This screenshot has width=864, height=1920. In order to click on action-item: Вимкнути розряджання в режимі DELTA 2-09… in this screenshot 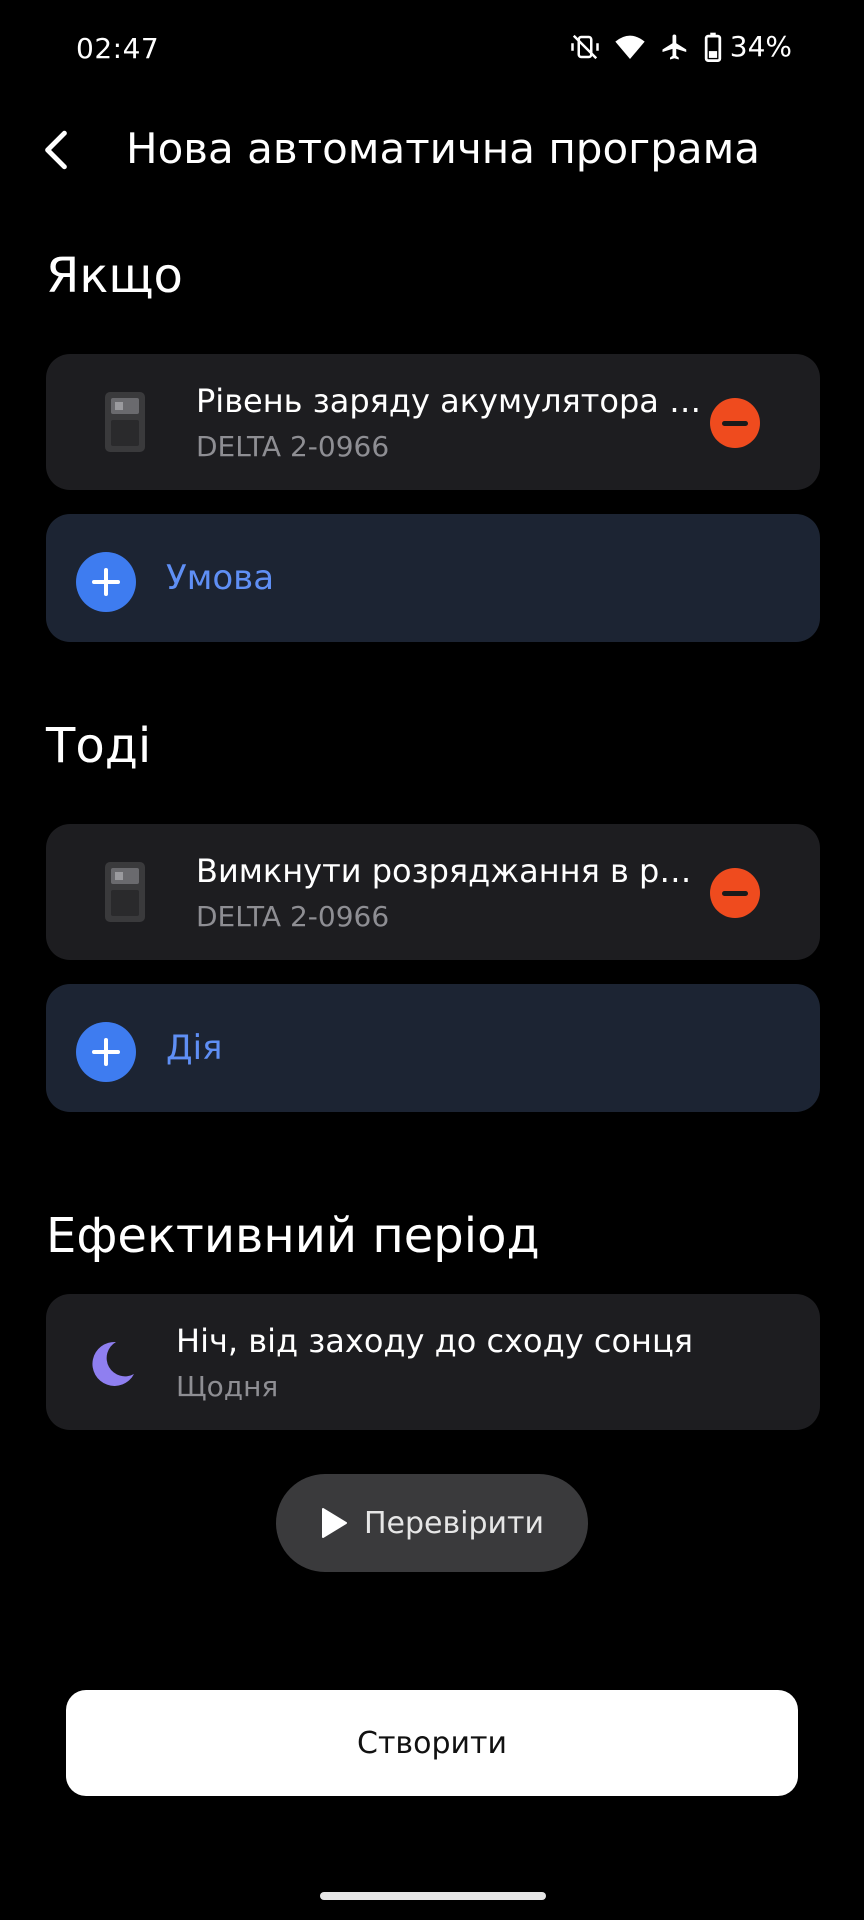, I will do `click(433, 892)`.